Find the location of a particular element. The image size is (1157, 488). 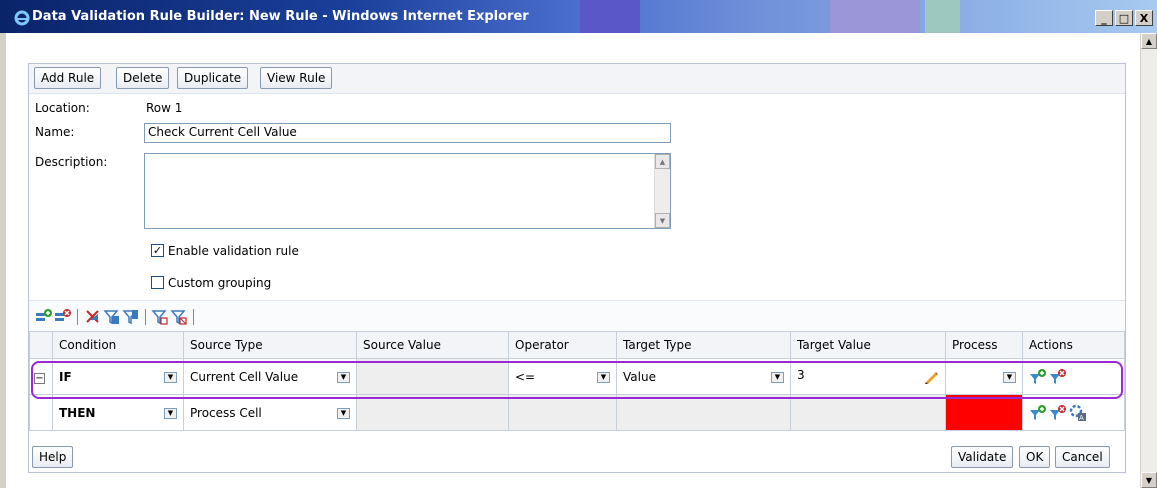

condition-select: IF ▼ is located at coordinates (118, 376).